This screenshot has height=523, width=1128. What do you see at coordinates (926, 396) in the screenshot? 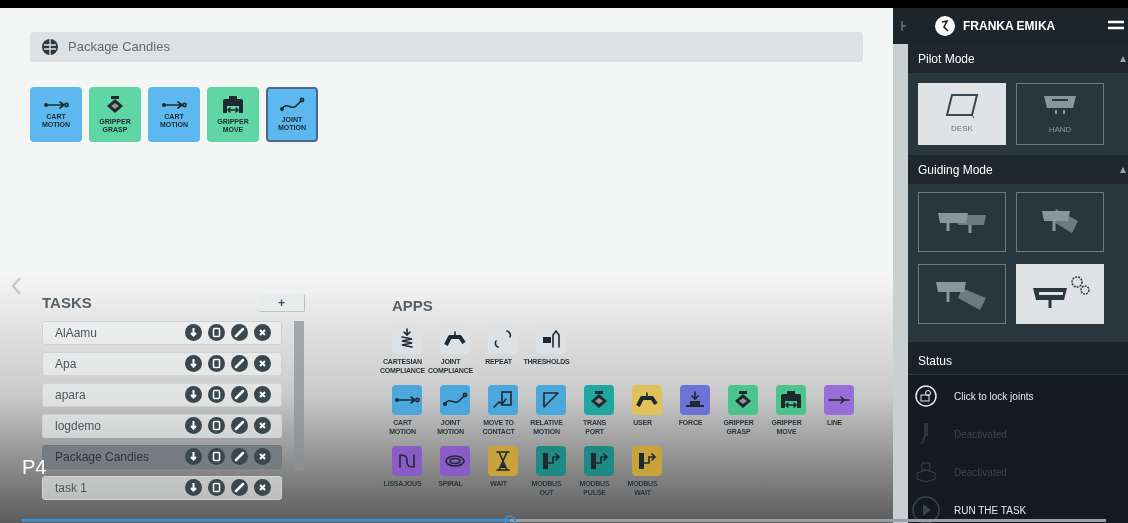
I see `lock-icon` at bounding box center [926, 396].